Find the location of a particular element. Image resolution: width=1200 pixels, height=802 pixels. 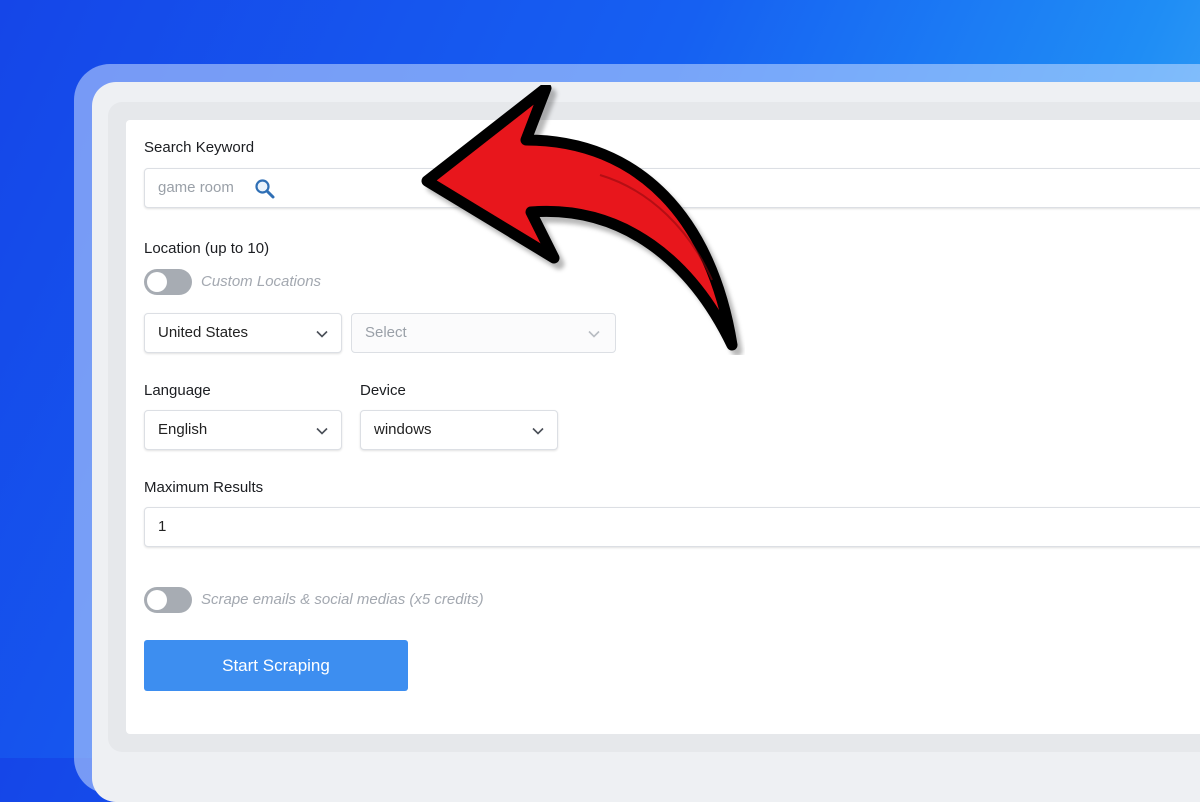

custom-locations-toggle is located at coordinates (168, 282).